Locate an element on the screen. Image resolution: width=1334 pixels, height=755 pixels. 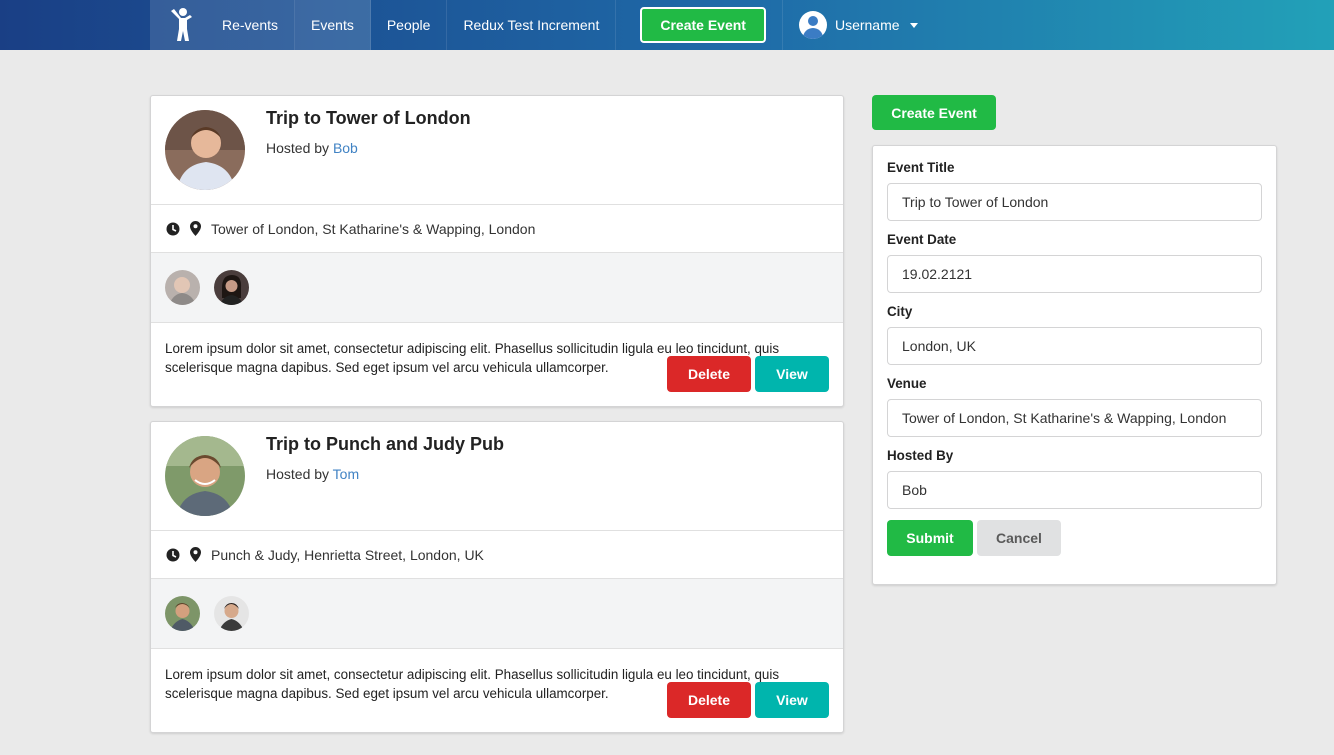
brand-link: Re-vents is located at coordinates (252, 25).